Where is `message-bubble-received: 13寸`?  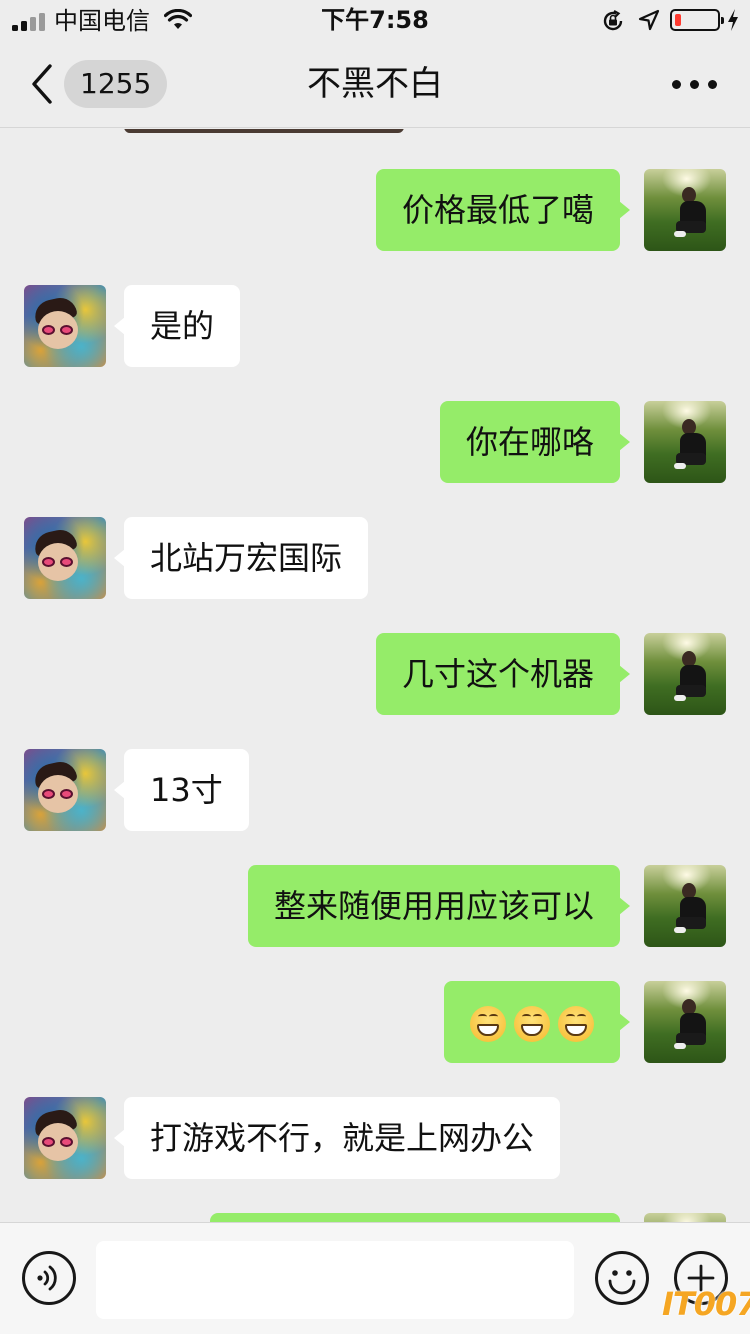
message-bubble-received: 13寸 is located at coordinates (181, 790).